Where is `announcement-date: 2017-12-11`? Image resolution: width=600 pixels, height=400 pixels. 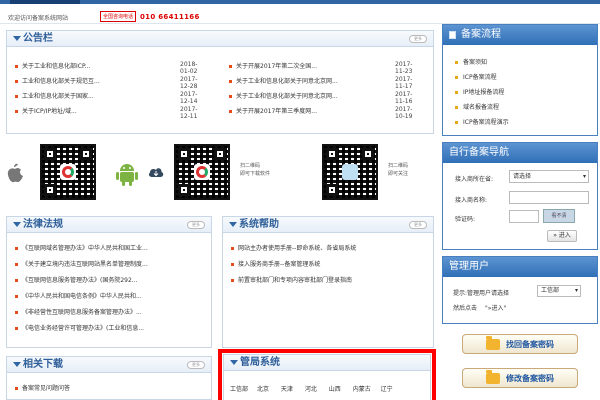 announcement-date: 2017-12-11 is located at coordinates (189, 113).